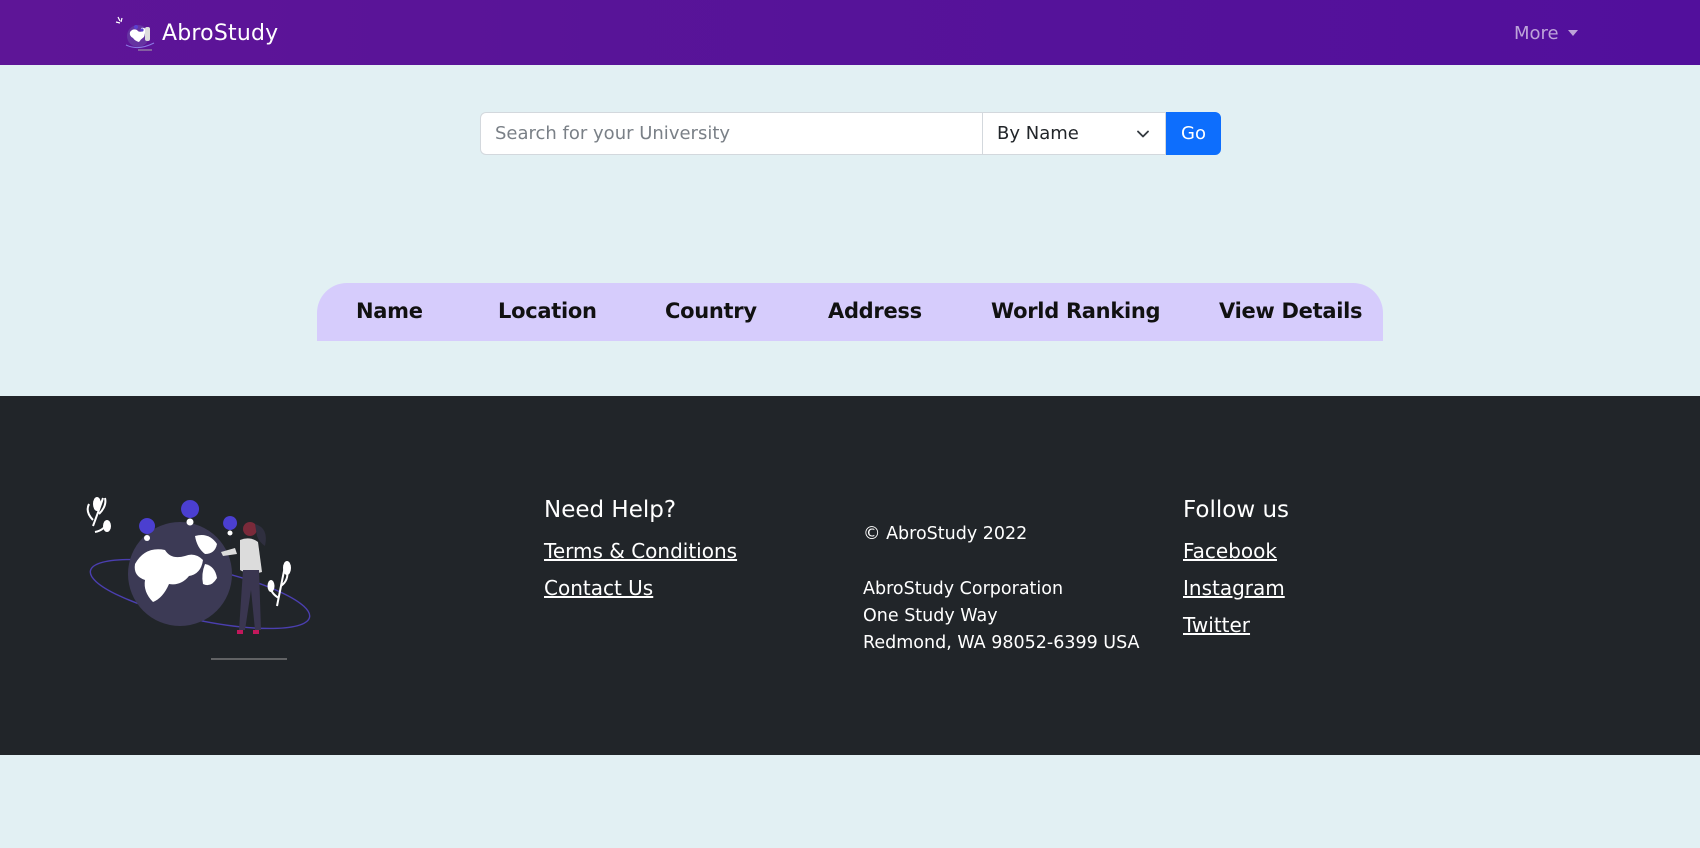 This screenshot has height=848, width=1700. Describe the element at coordinates (930, 616) in the screenshot. I see `address-line: One Study Way` at that location.